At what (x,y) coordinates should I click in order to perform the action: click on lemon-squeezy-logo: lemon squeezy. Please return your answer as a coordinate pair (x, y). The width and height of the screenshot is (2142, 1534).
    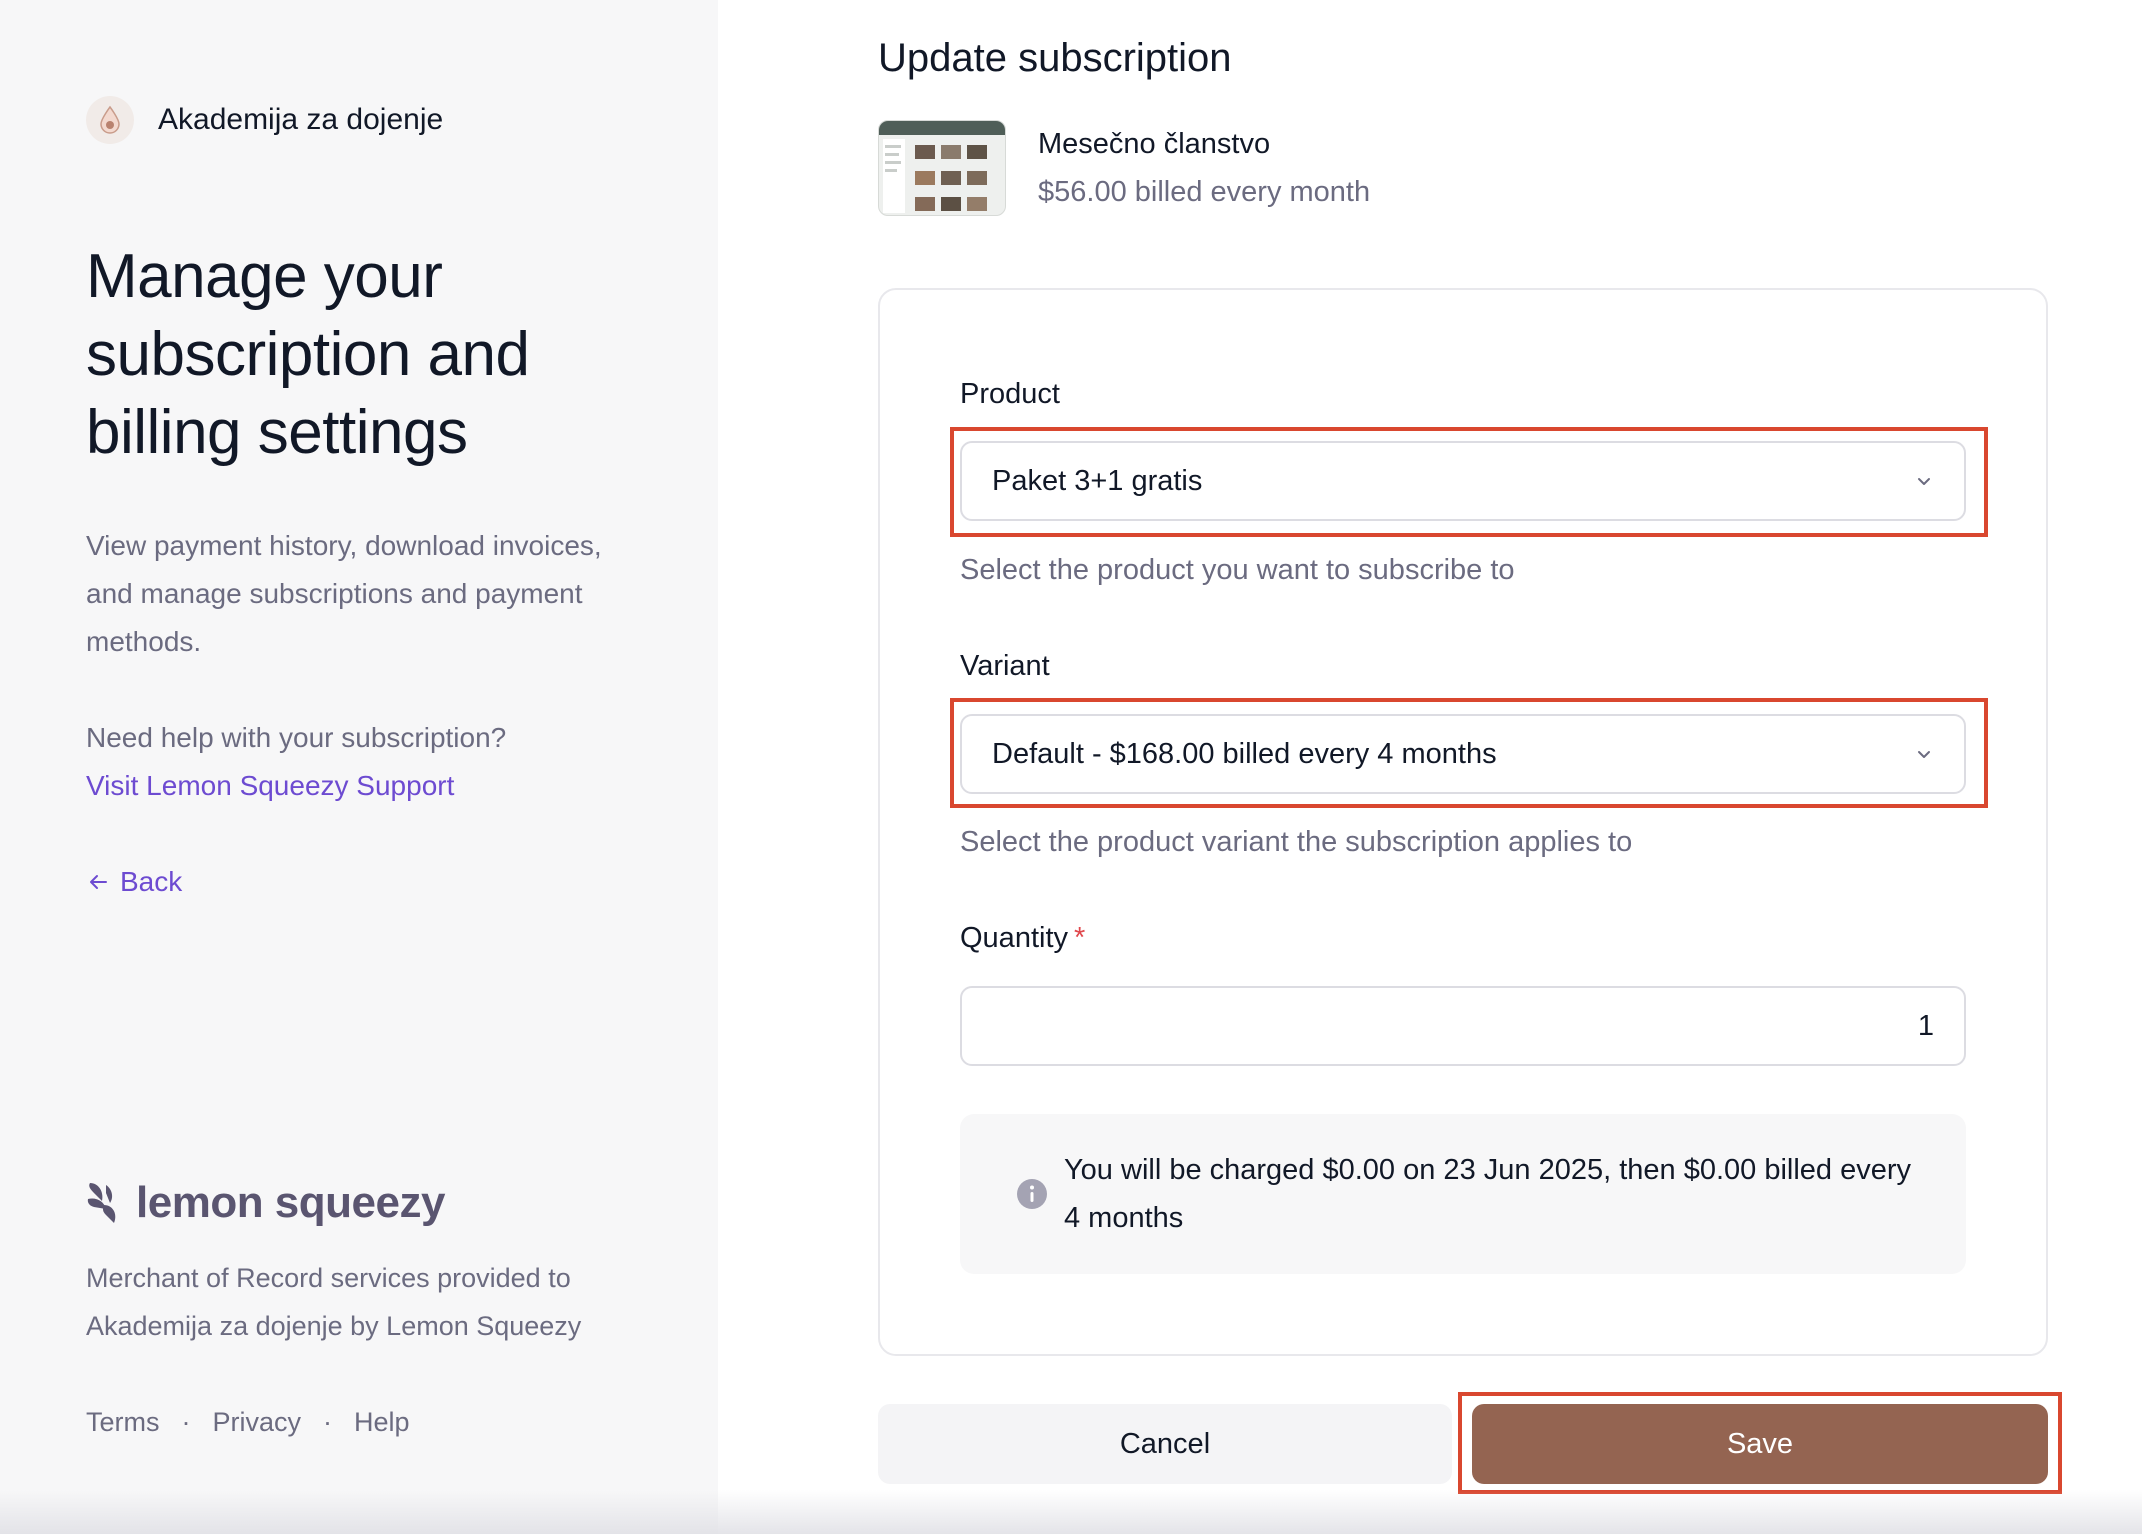
    Looking at the image, I should click on (264, 1203).